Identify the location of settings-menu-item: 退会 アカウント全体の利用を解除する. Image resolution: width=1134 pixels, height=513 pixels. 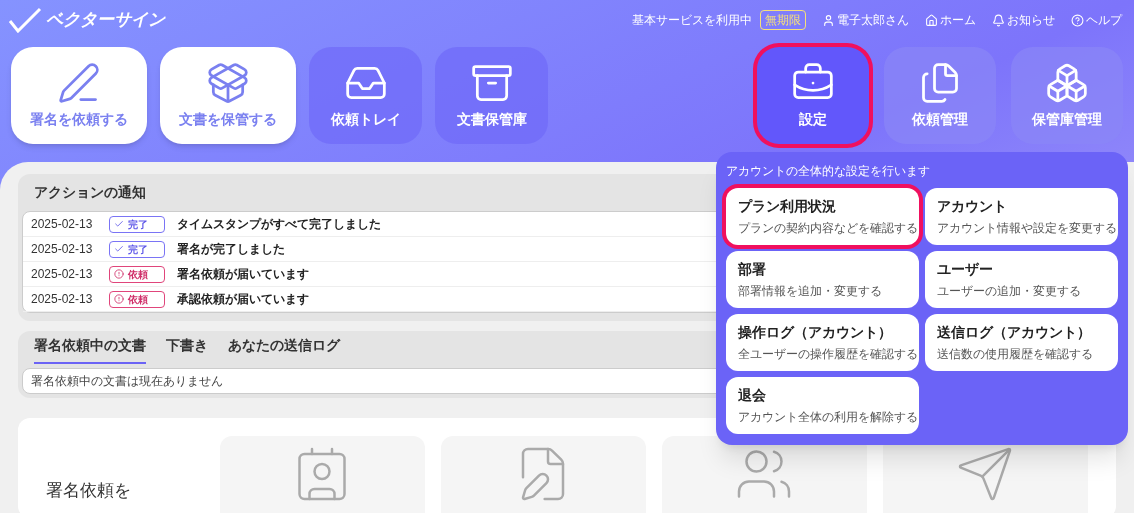
(822, 405).